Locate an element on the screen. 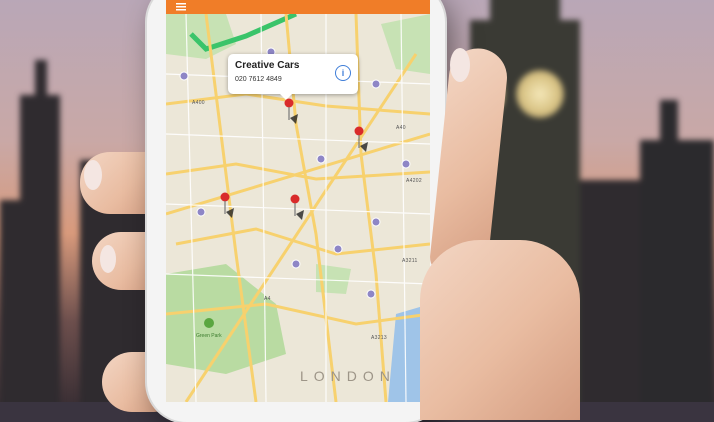  road-label: A3213 is located at coordinates (379, 338).